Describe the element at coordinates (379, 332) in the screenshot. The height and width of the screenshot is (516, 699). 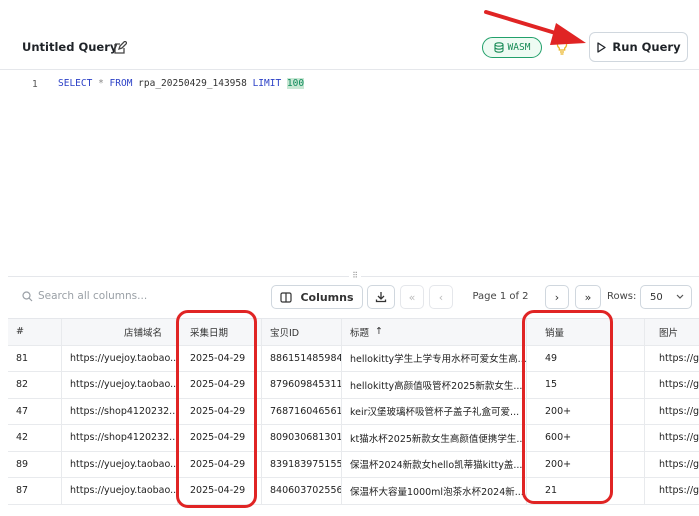
I see `sort-ascending-icon: ↑` at that location.